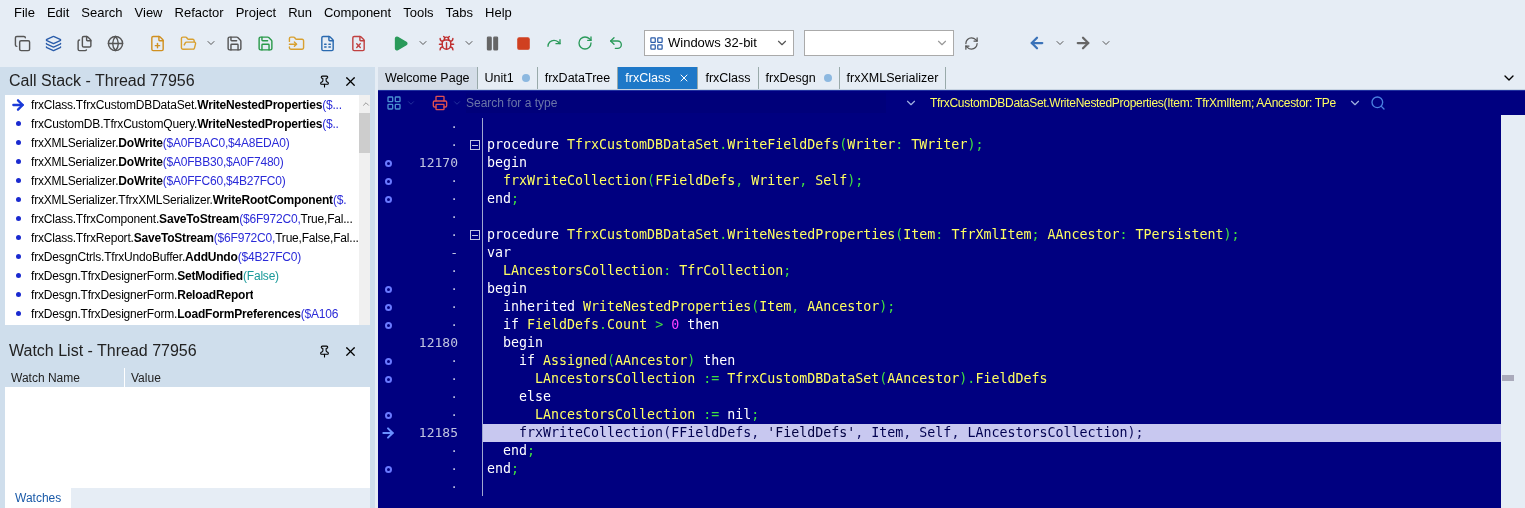 The height and width of the screenshot is (508, 1525). Describe the element at coordinates (459, 12) in the screenshot. I see `menu-item: Tabs` at that location.